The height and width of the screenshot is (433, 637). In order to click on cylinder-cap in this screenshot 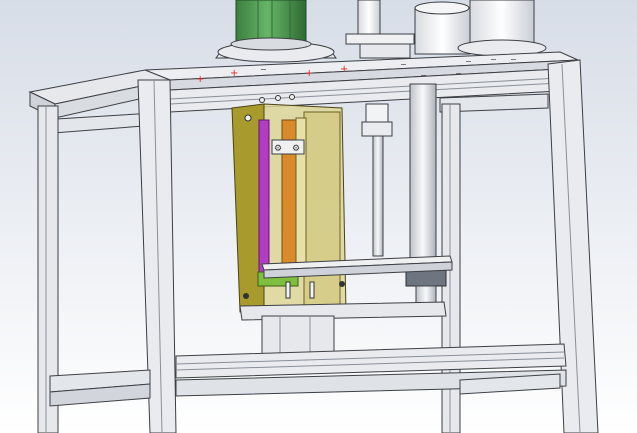, I will do `click(442, 8)`.